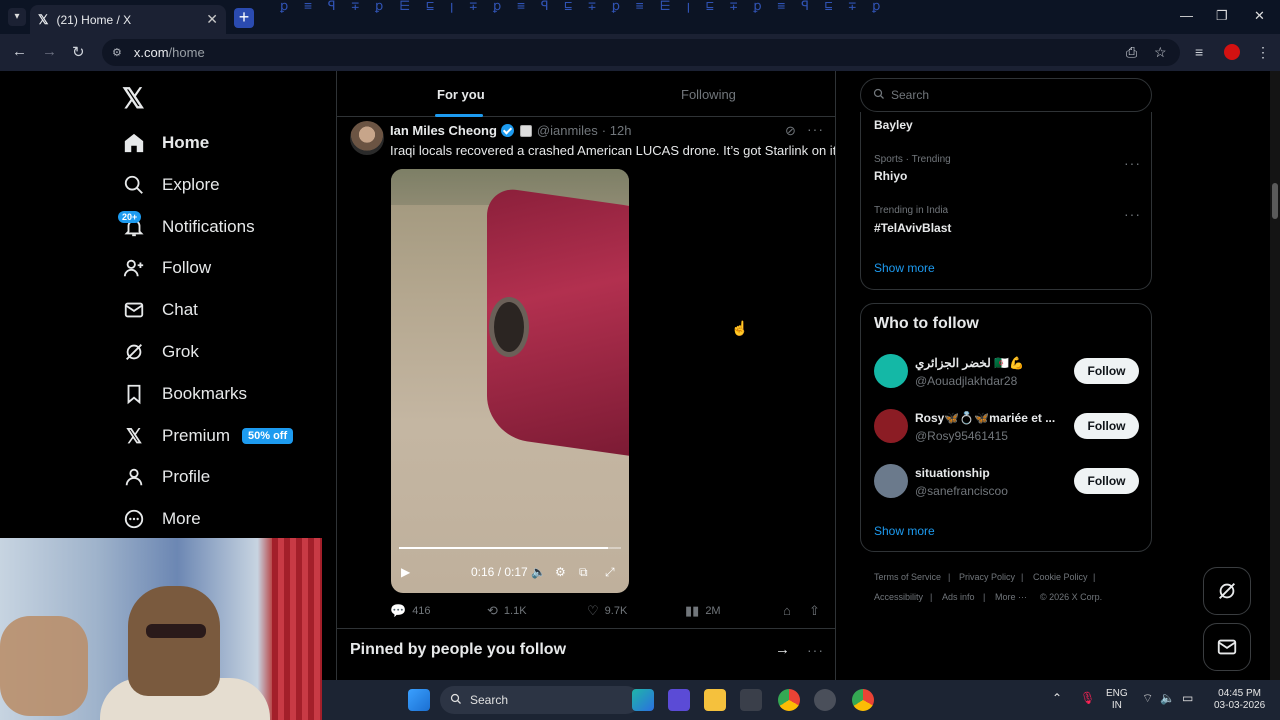  I want to click on tab-following: Following, so click(708, 94).